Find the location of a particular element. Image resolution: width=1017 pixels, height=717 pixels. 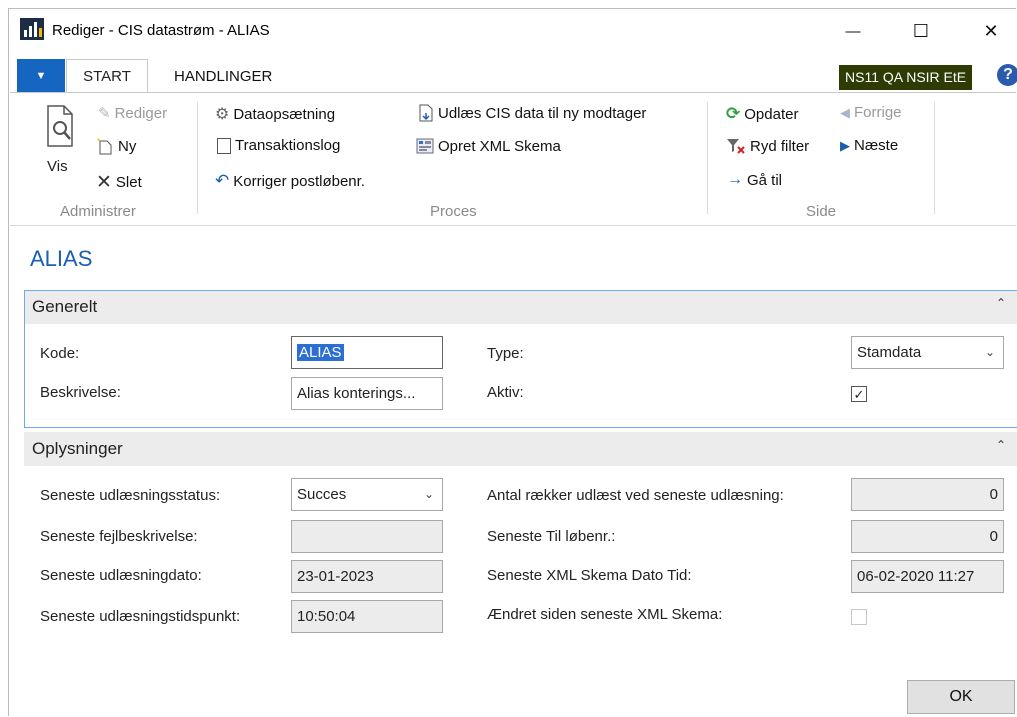

korriger-button: ↶ Korriger postløbenr. is located at coordinates (290, 181).